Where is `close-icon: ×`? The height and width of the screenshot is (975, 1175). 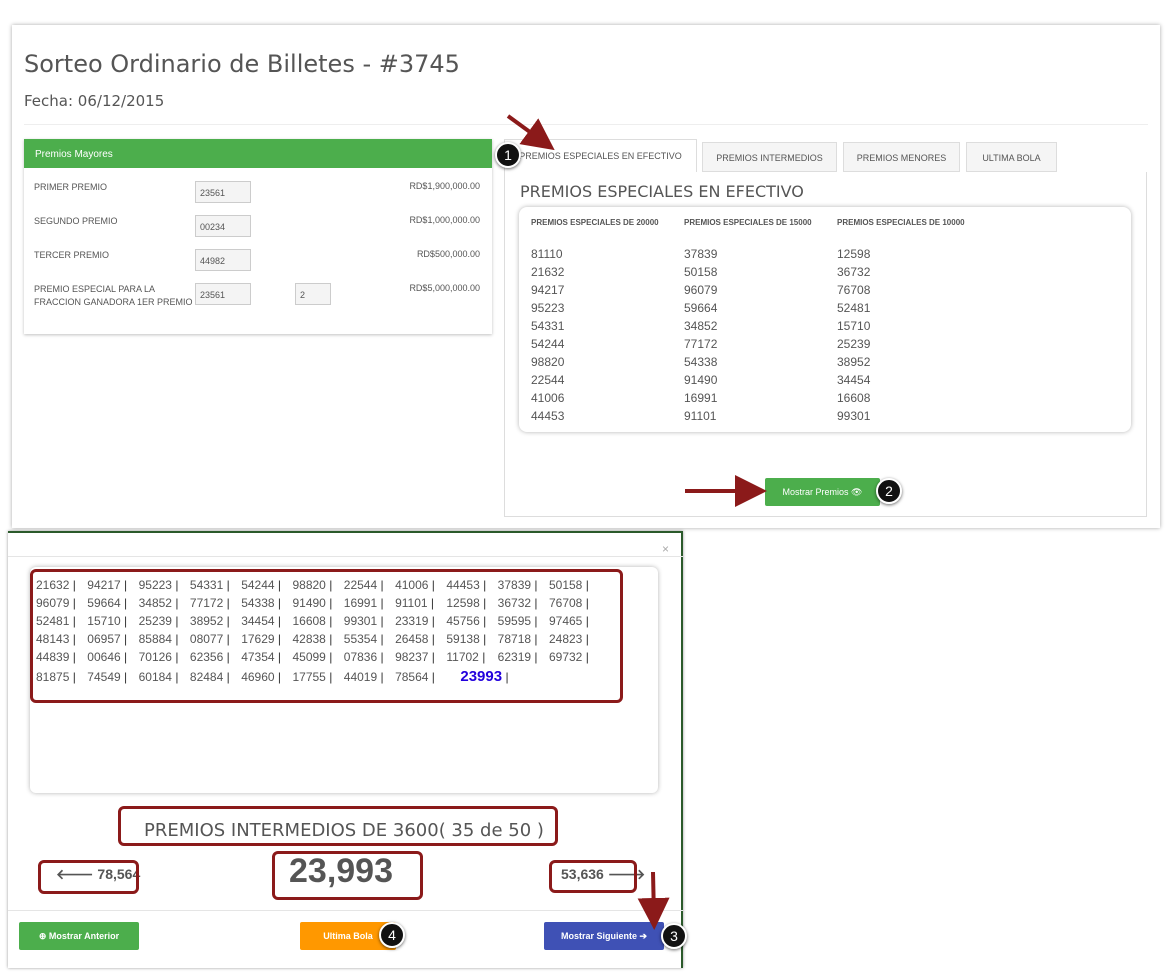
close-icon: × is located at coordinates (665, 549).